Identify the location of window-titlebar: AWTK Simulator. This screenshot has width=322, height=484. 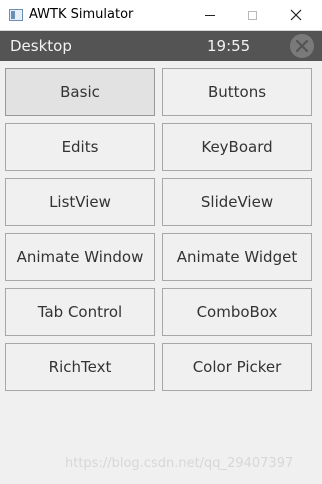
(161, 15).